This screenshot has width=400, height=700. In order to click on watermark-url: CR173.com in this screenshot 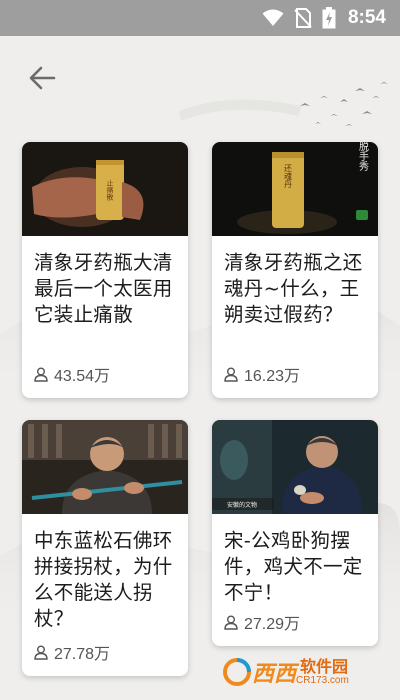, I will do `click(322, 681)`.